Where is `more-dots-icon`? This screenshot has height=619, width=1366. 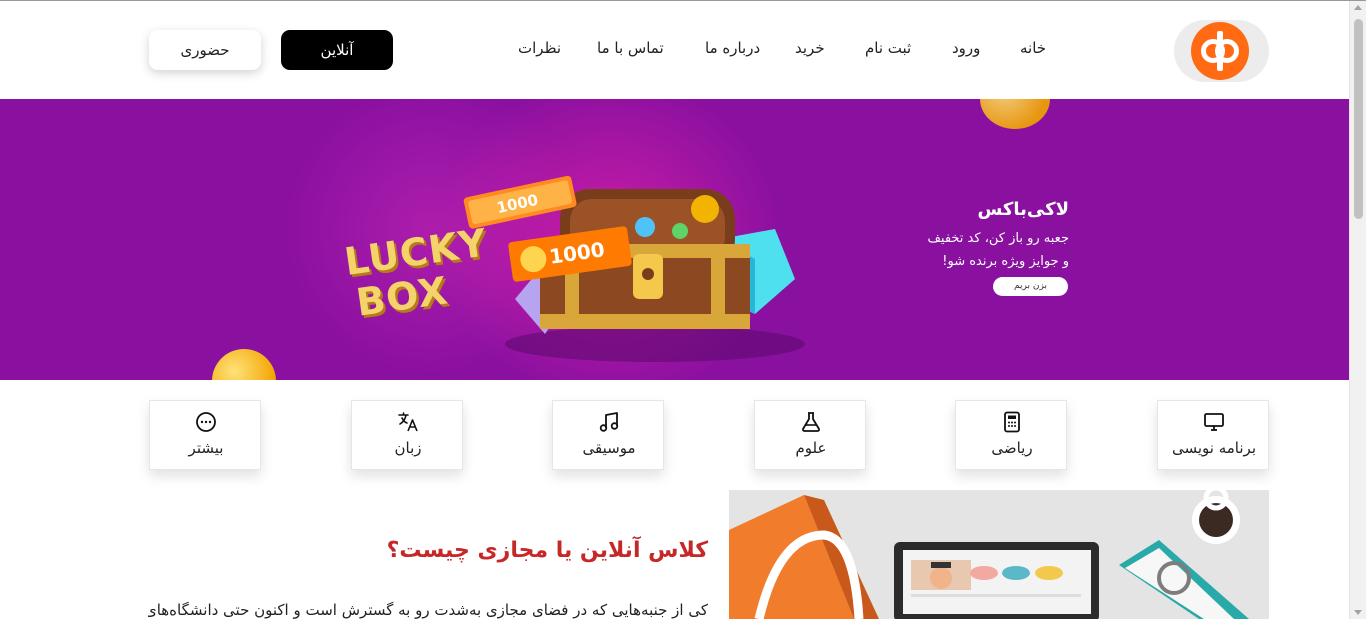 more-dots-icon is located at coordinates (206, 422).